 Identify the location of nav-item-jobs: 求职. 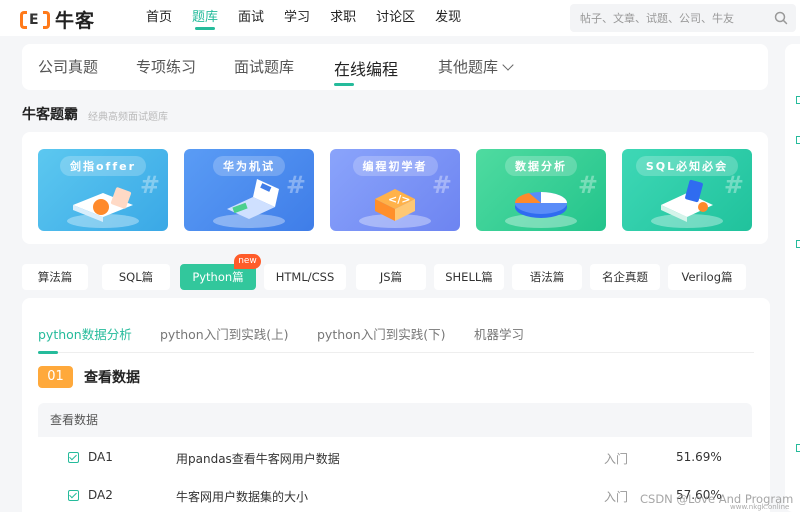
(343, 18).